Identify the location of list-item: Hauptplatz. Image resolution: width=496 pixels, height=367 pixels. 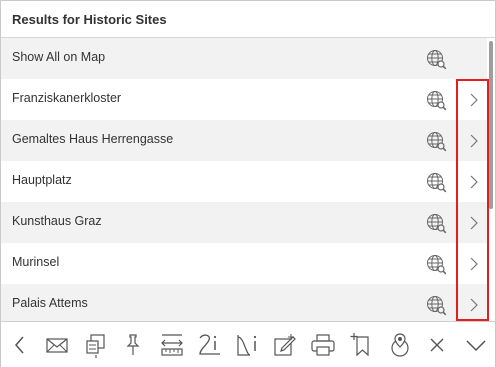
(244, 181).